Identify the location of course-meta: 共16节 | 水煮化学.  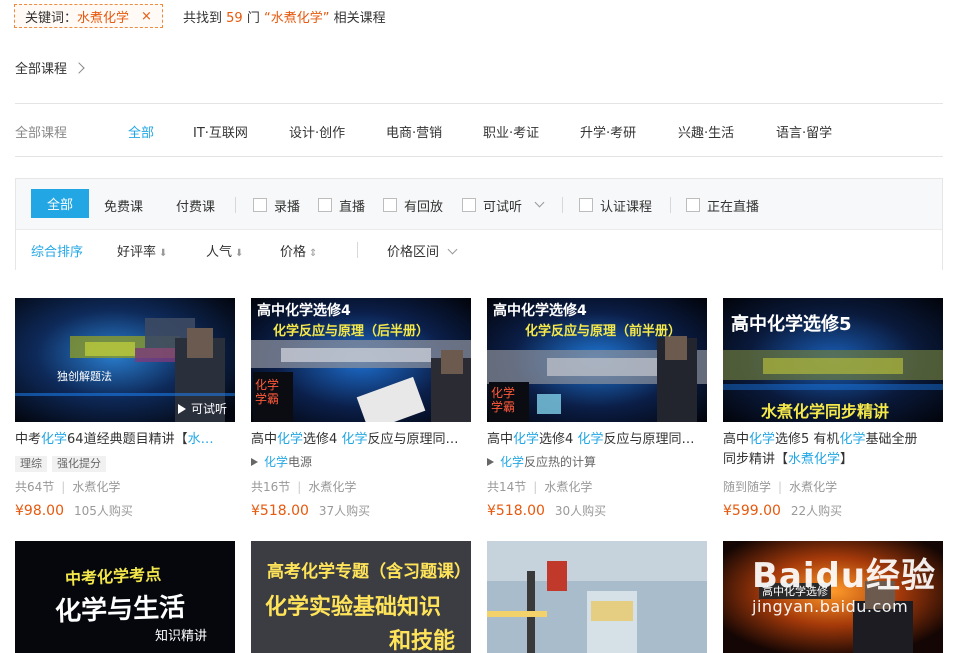
(304, 487).